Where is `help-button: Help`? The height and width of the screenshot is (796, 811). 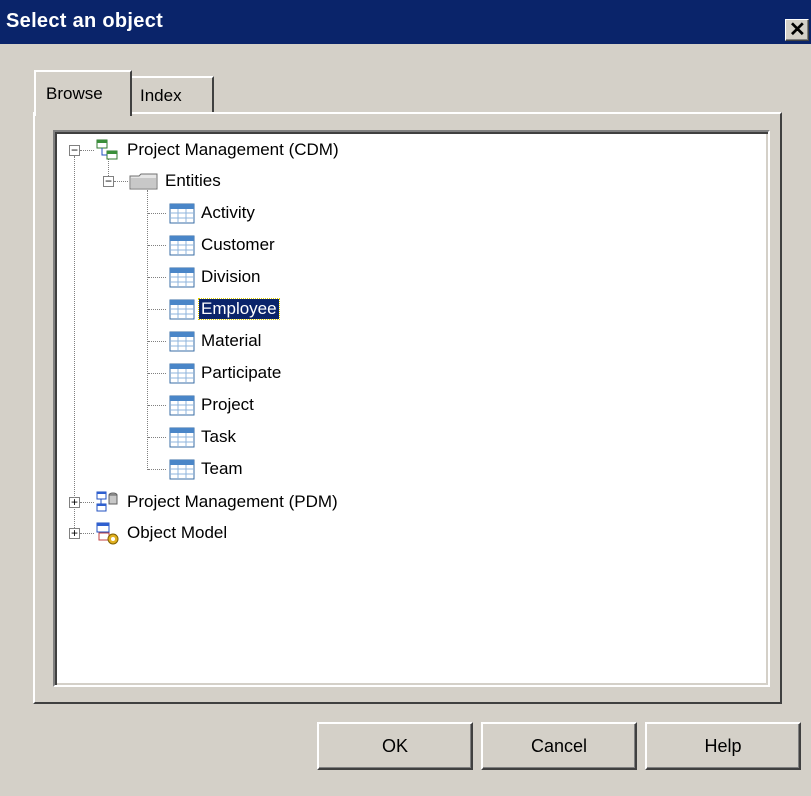
help-button: Help is located at coordinates (723, 746).